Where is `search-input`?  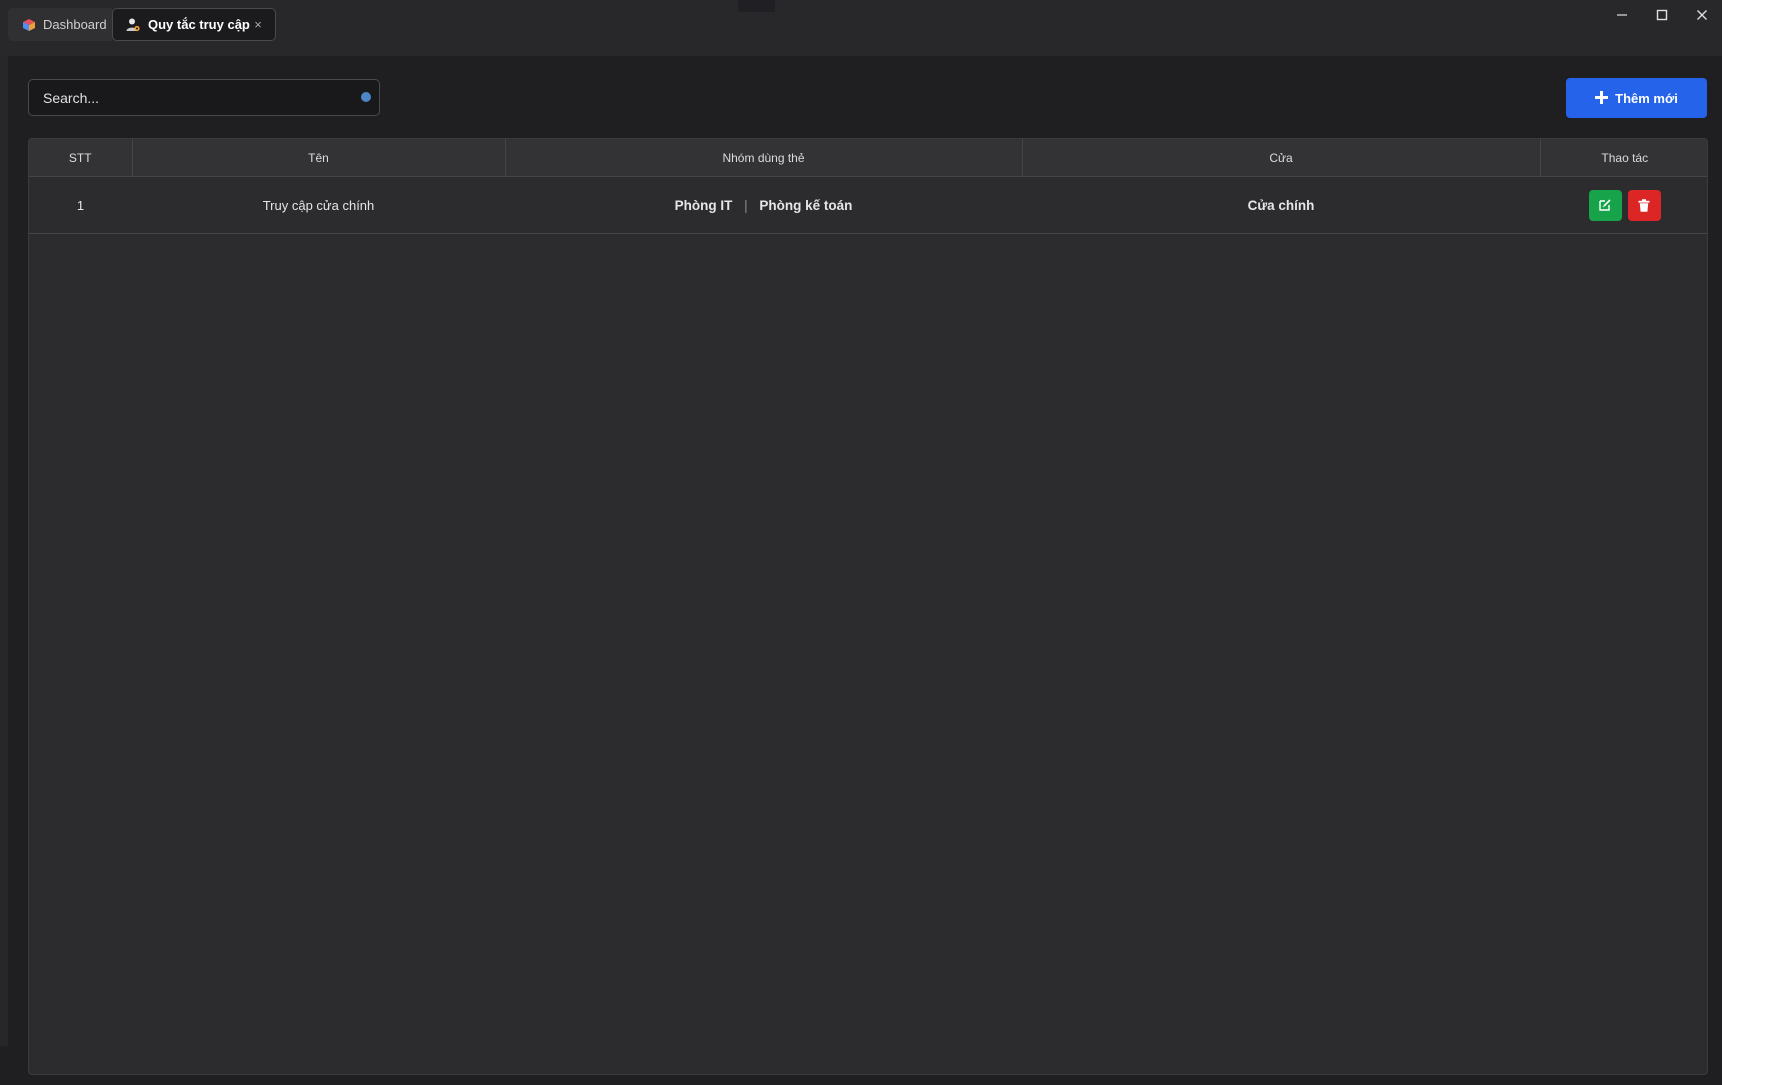 search-input is located at coordinates (187, 97).